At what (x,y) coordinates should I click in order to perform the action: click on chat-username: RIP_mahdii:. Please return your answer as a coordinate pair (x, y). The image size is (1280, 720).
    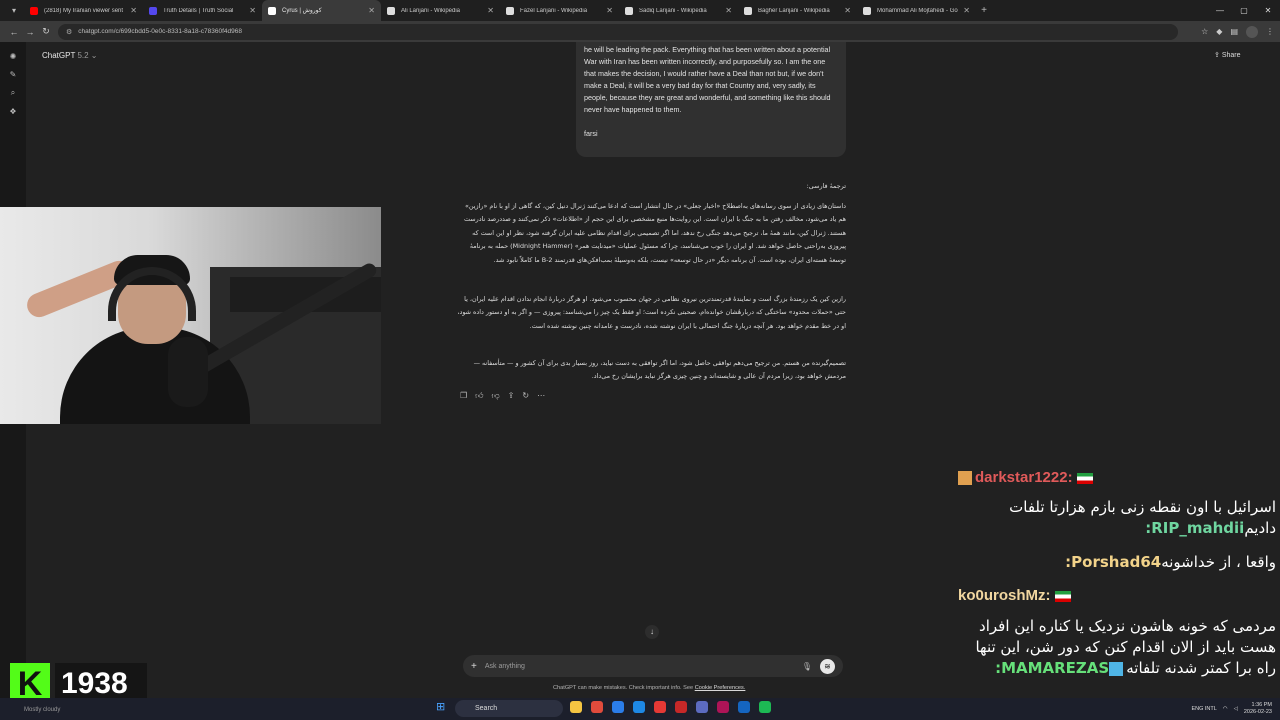
    Looking at the image, I should click on (1194, 528).